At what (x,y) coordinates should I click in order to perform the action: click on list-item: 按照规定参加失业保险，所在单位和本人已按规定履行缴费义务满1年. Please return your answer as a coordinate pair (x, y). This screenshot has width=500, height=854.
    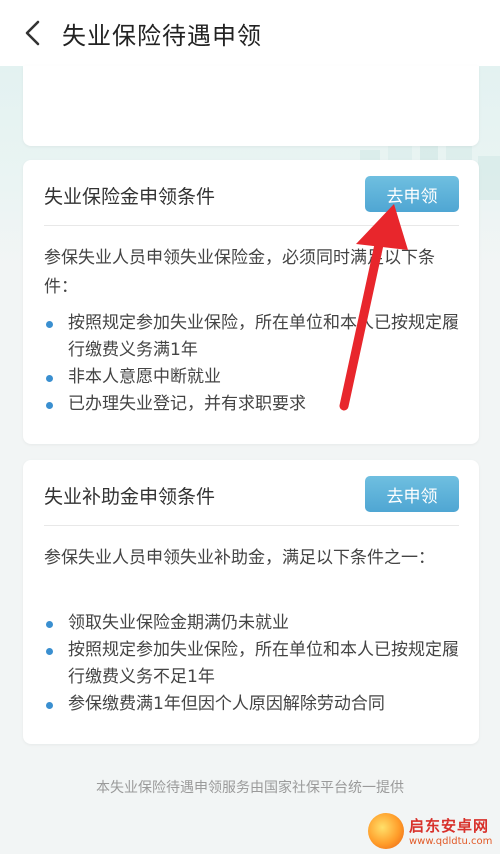
    Looking at the image, I should click on (254, 337).